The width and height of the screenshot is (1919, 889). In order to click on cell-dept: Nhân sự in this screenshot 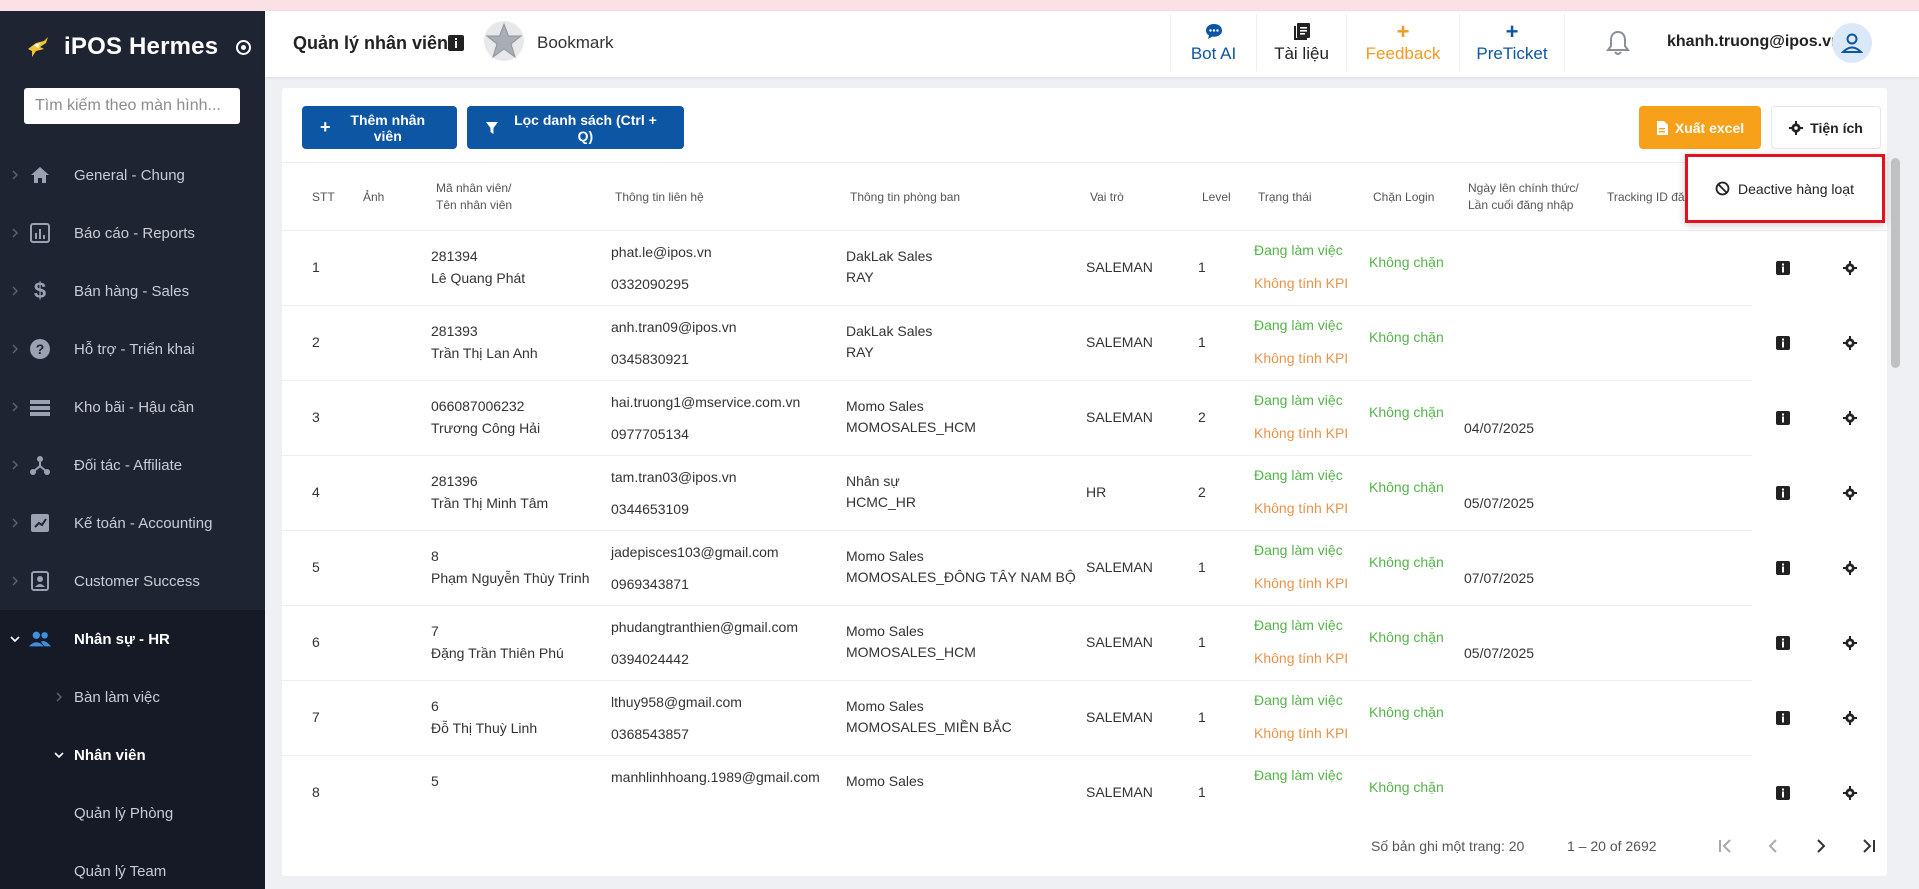, I will do `click(873, 481)`.